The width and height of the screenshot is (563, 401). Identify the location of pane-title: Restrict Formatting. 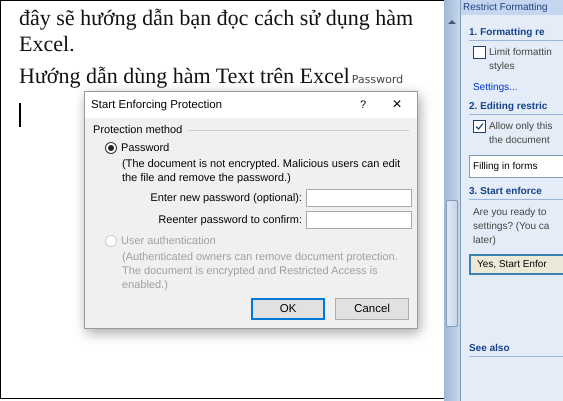
(512, 7).